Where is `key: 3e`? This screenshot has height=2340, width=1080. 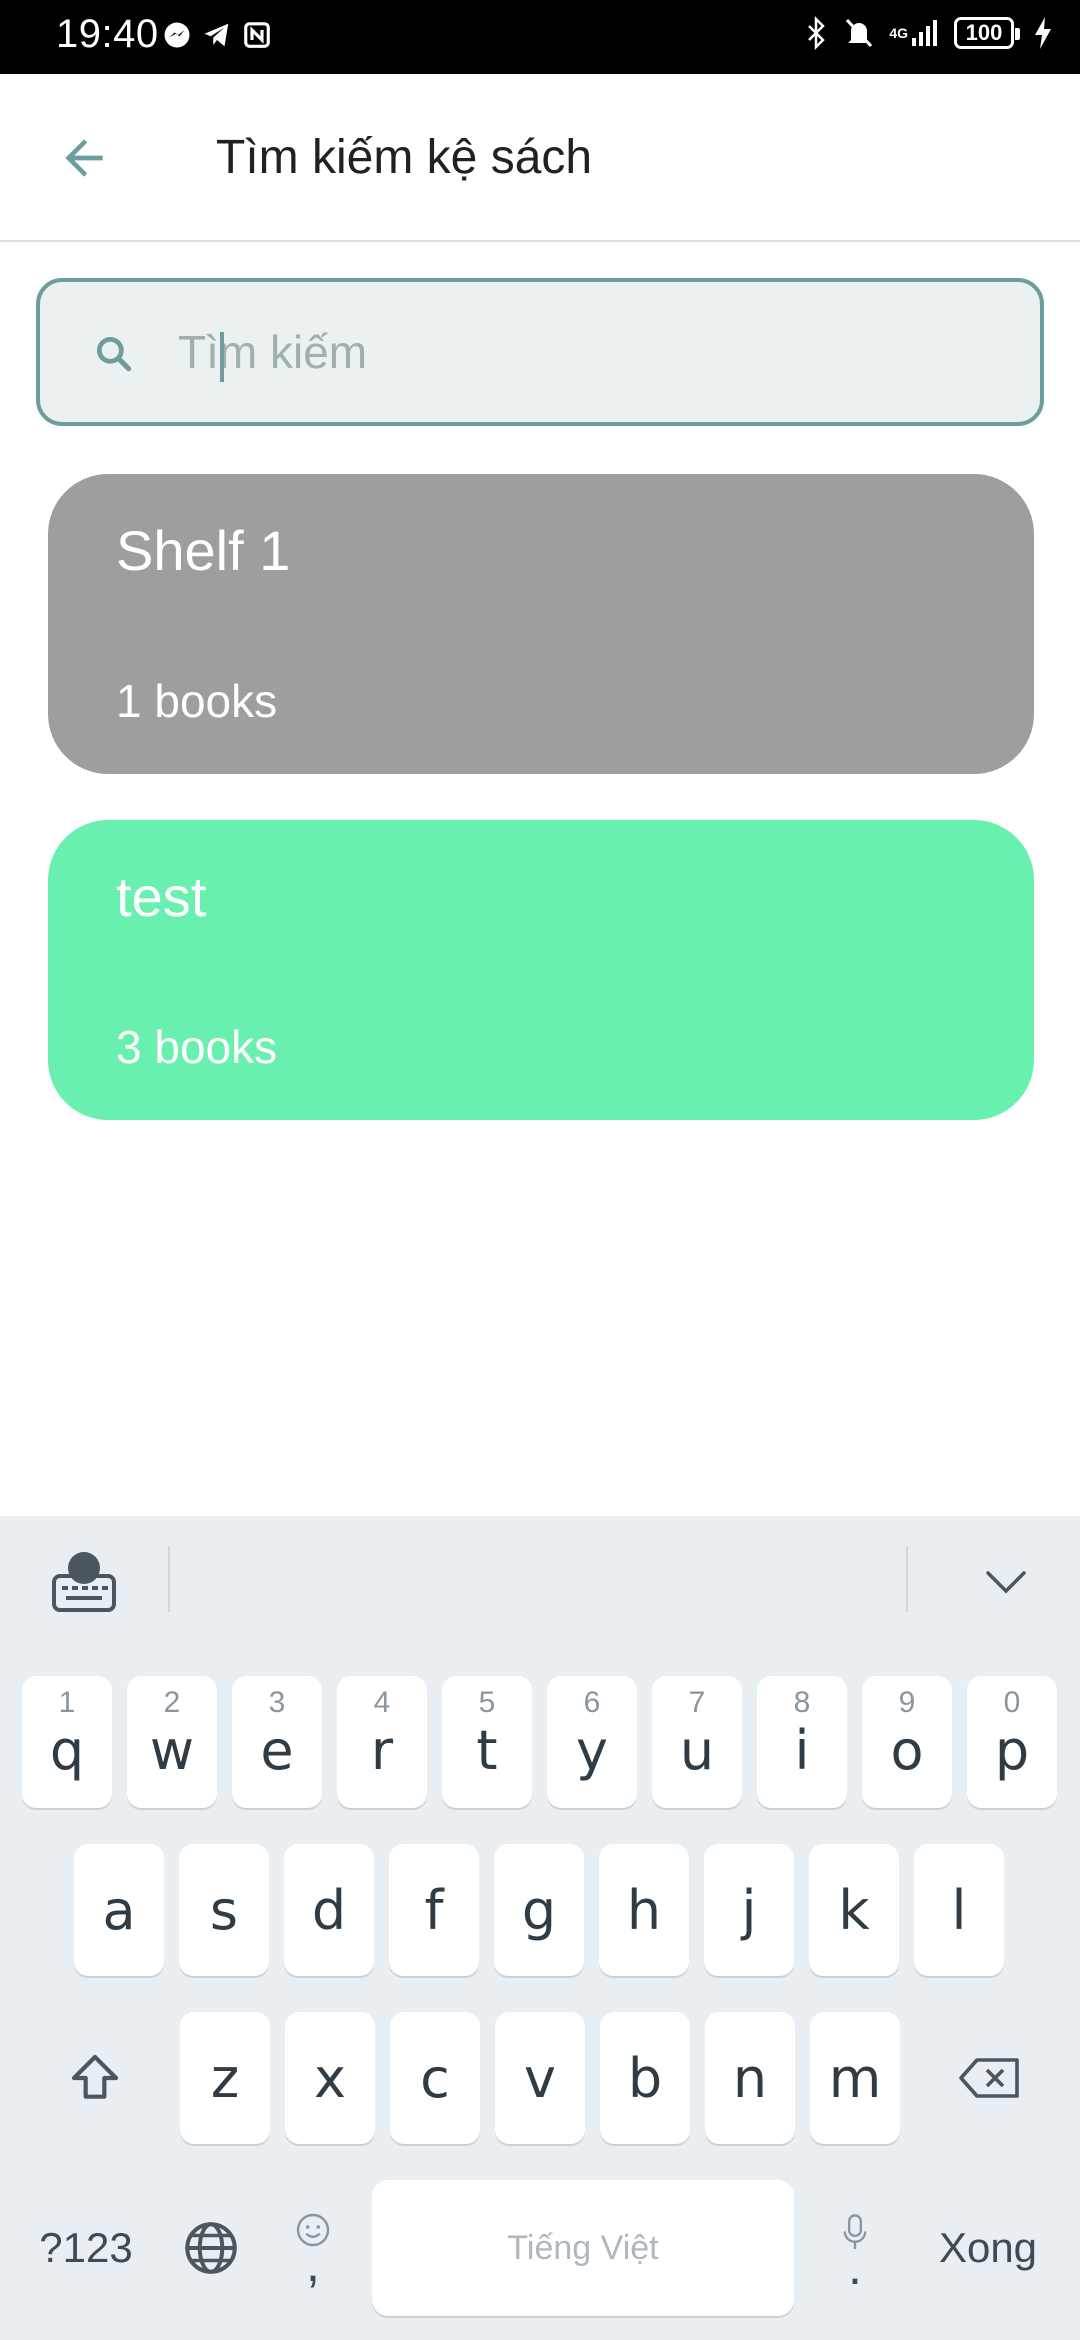 key: 3e is located at coordinates (277, 1742).